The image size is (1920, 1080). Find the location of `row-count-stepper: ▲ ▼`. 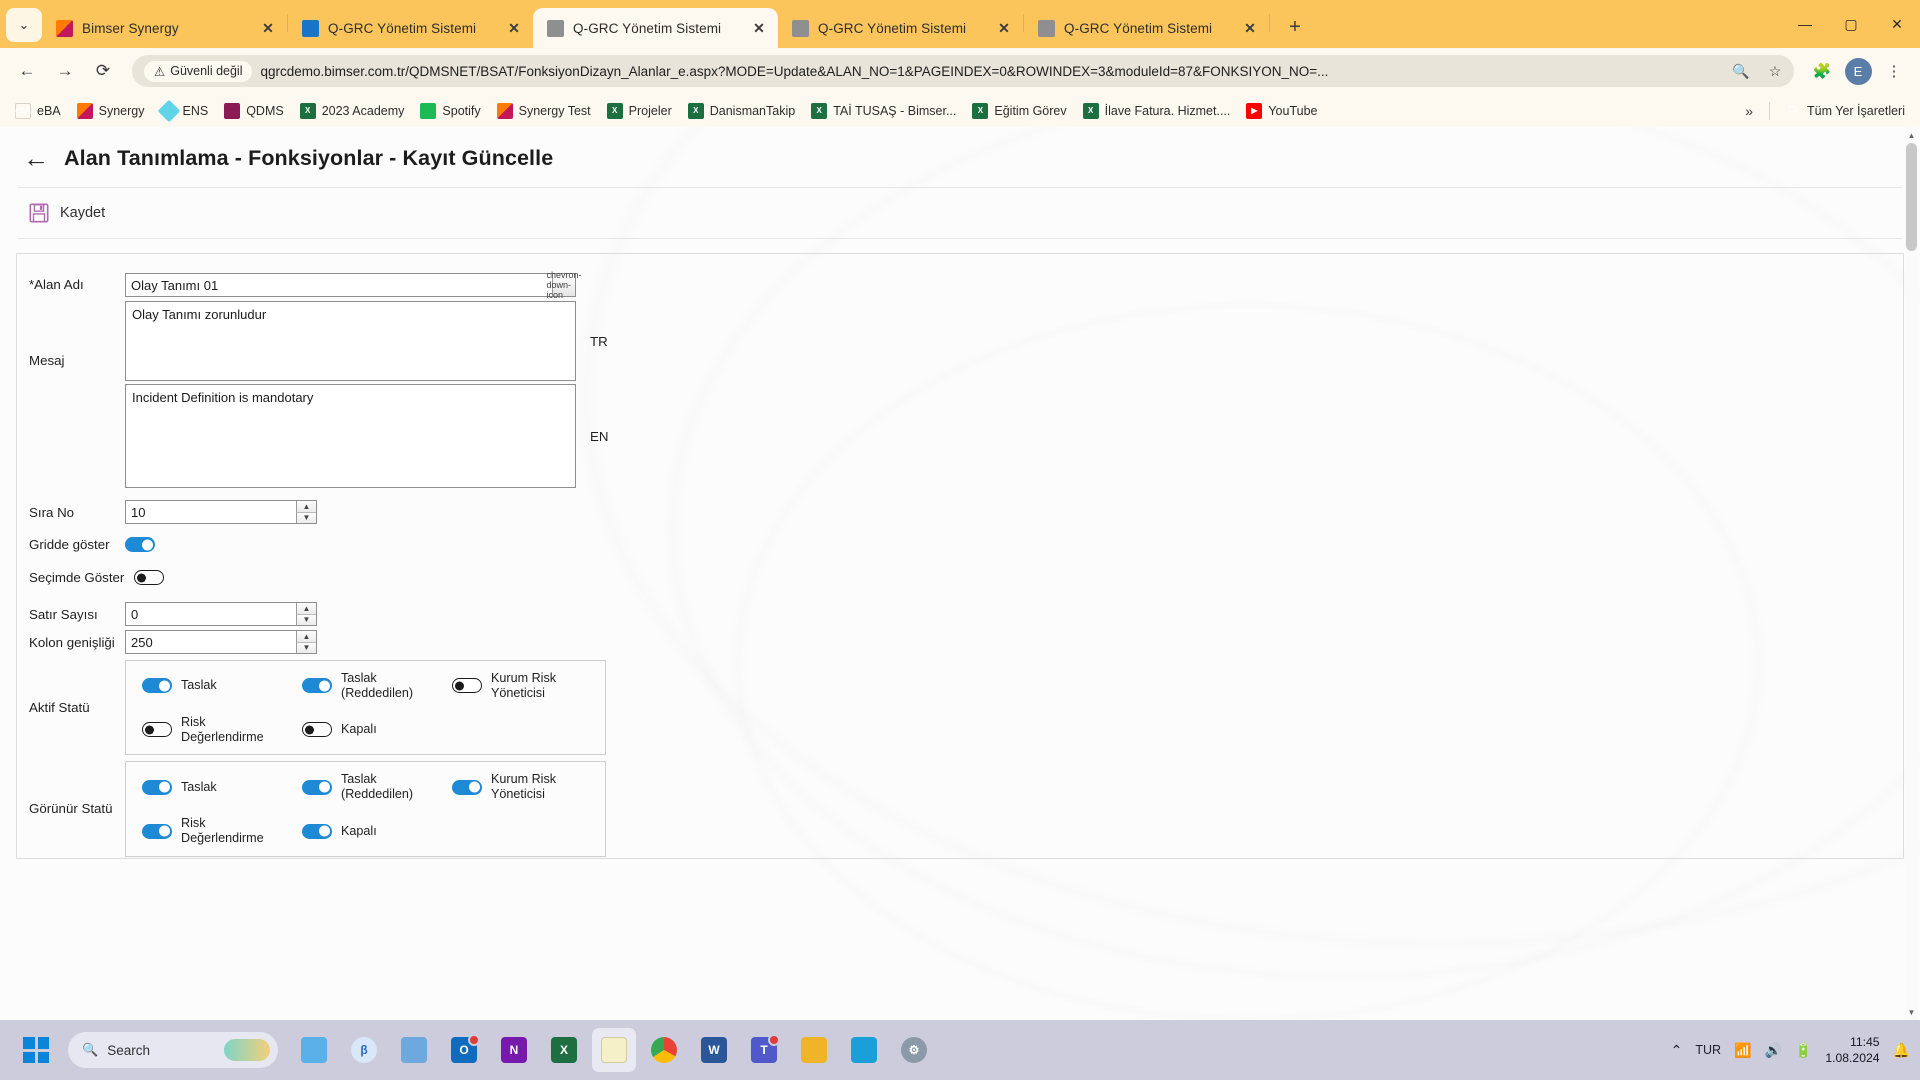

row-count-stepper: ▲ ▼ is located at coordinates (306, 614).